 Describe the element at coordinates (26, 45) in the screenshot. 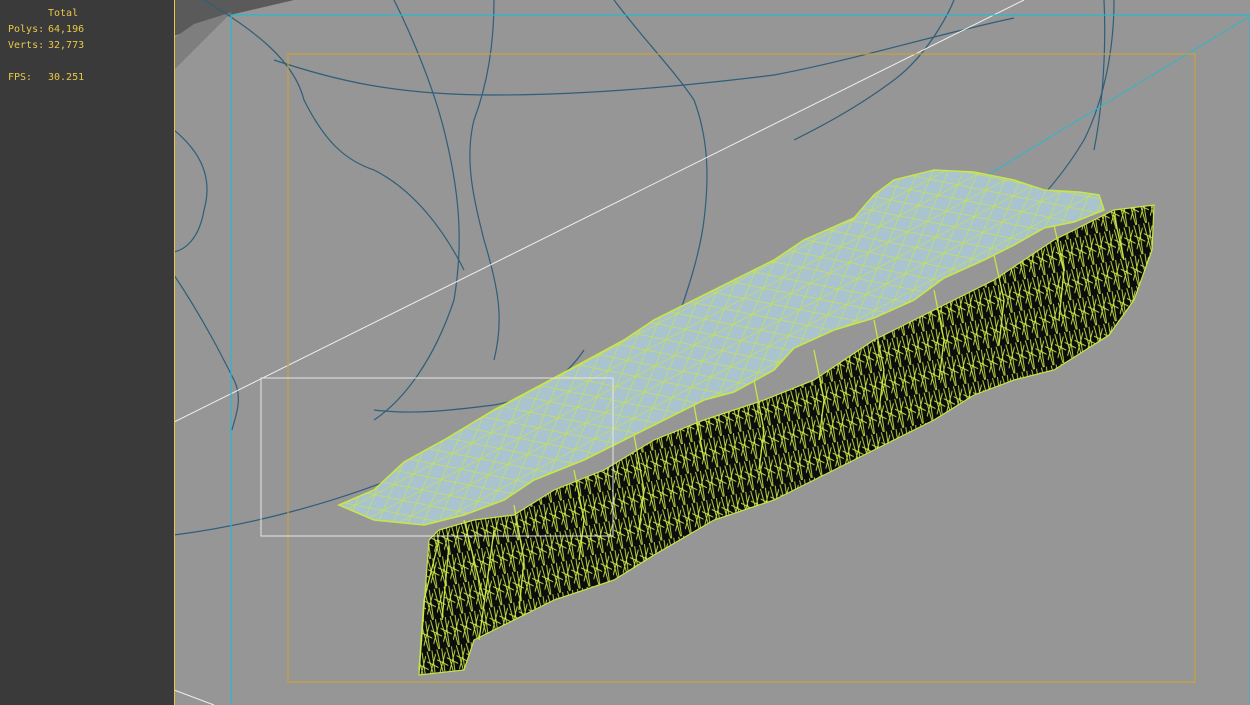

I see `verts-label: Verts:` at that location.